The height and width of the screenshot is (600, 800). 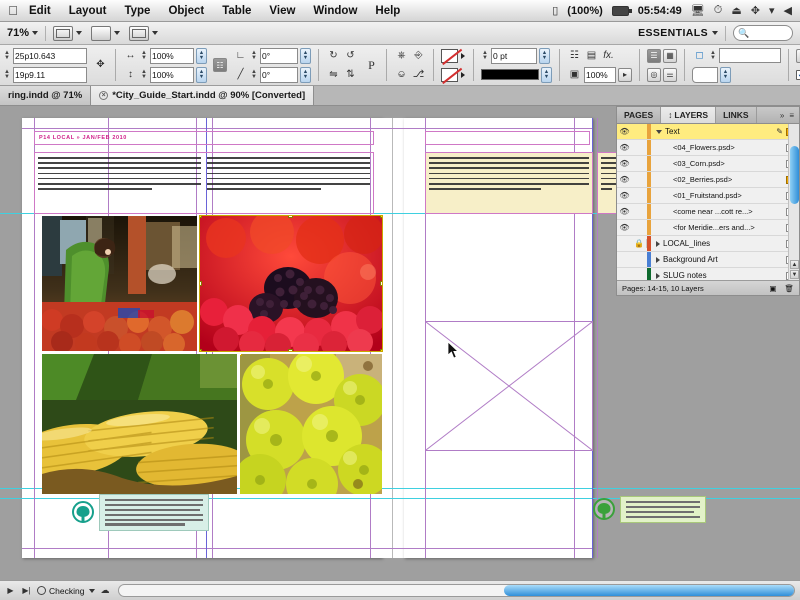 I want to click on align-top-icon: ⎈, so click(x=401, y=56).